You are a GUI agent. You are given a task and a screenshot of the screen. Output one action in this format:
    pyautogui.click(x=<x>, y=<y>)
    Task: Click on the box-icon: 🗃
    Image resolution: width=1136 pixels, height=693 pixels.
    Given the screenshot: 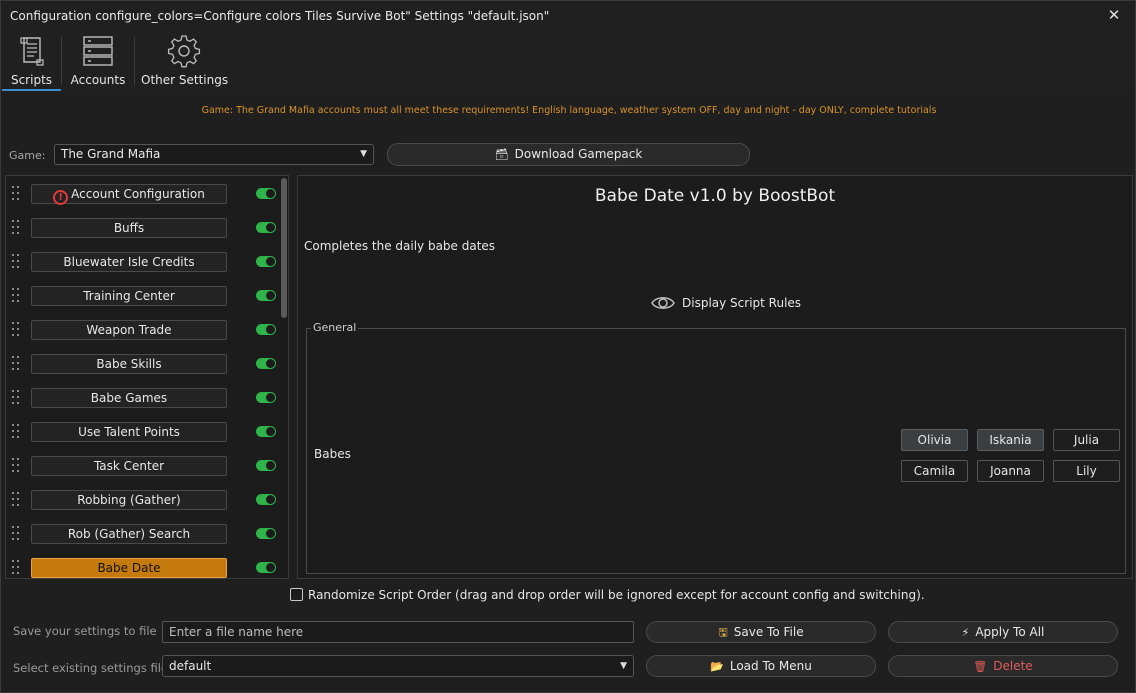 What is the action you would take?
    pyautogui.click(x=501, y=154)
    